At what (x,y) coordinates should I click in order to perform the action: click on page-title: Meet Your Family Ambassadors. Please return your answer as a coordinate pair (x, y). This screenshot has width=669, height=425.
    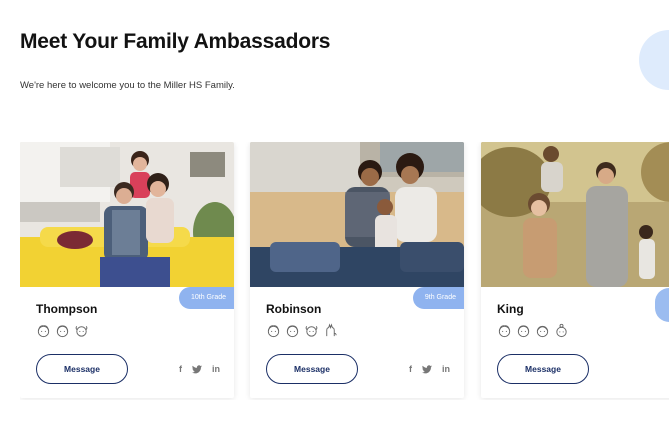
    Looking at the image, I should click on (175, 41).